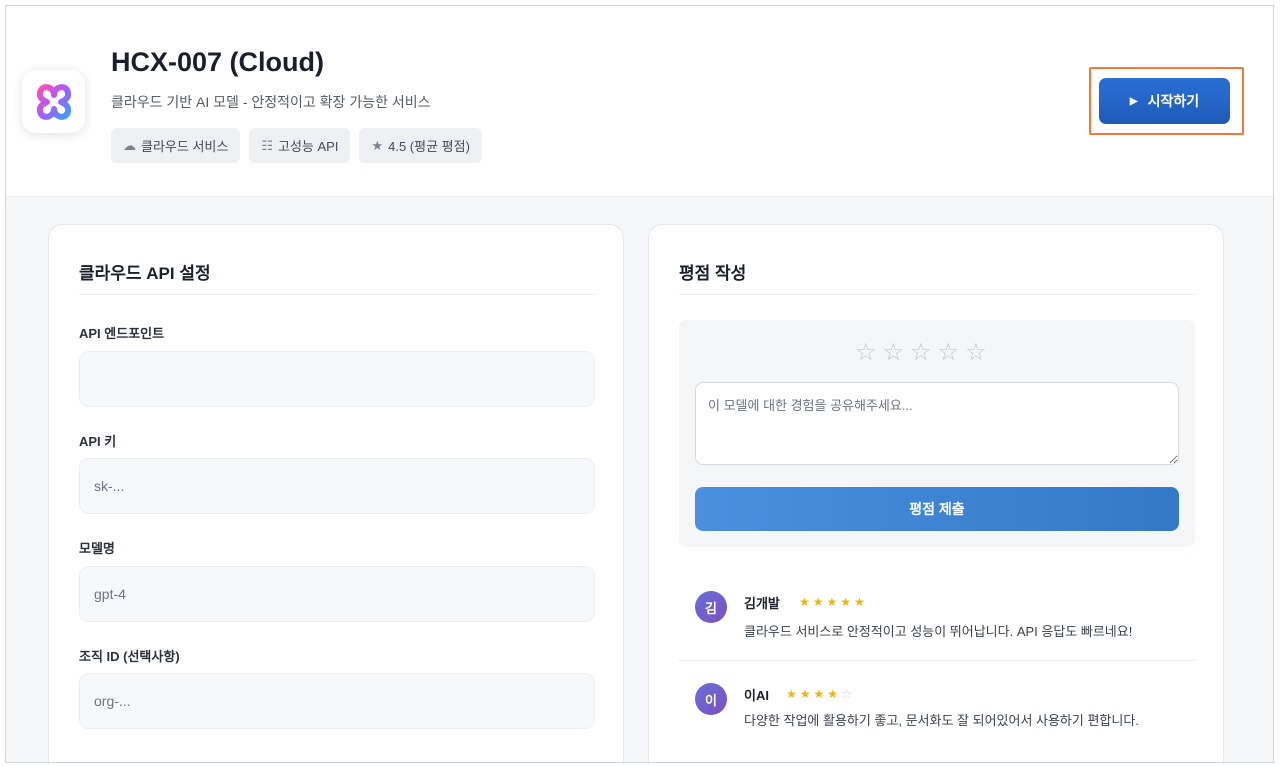 This screenshot has height=766, width=1280. What do you see at coordinates (122, 333) in the screenshot?
I see `endpoint-label: API 엔드포인트` at bounding box center [122, 333].